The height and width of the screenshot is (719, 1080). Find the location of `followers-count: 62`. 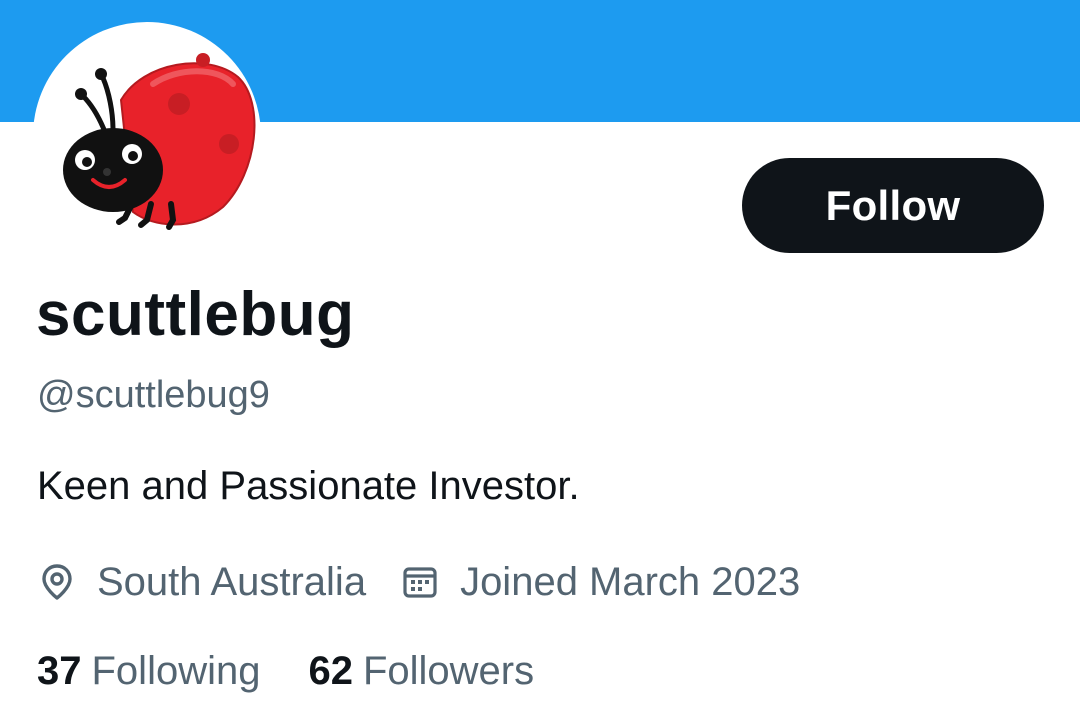

followers-count: 62 is located at coordinates (330, 671).